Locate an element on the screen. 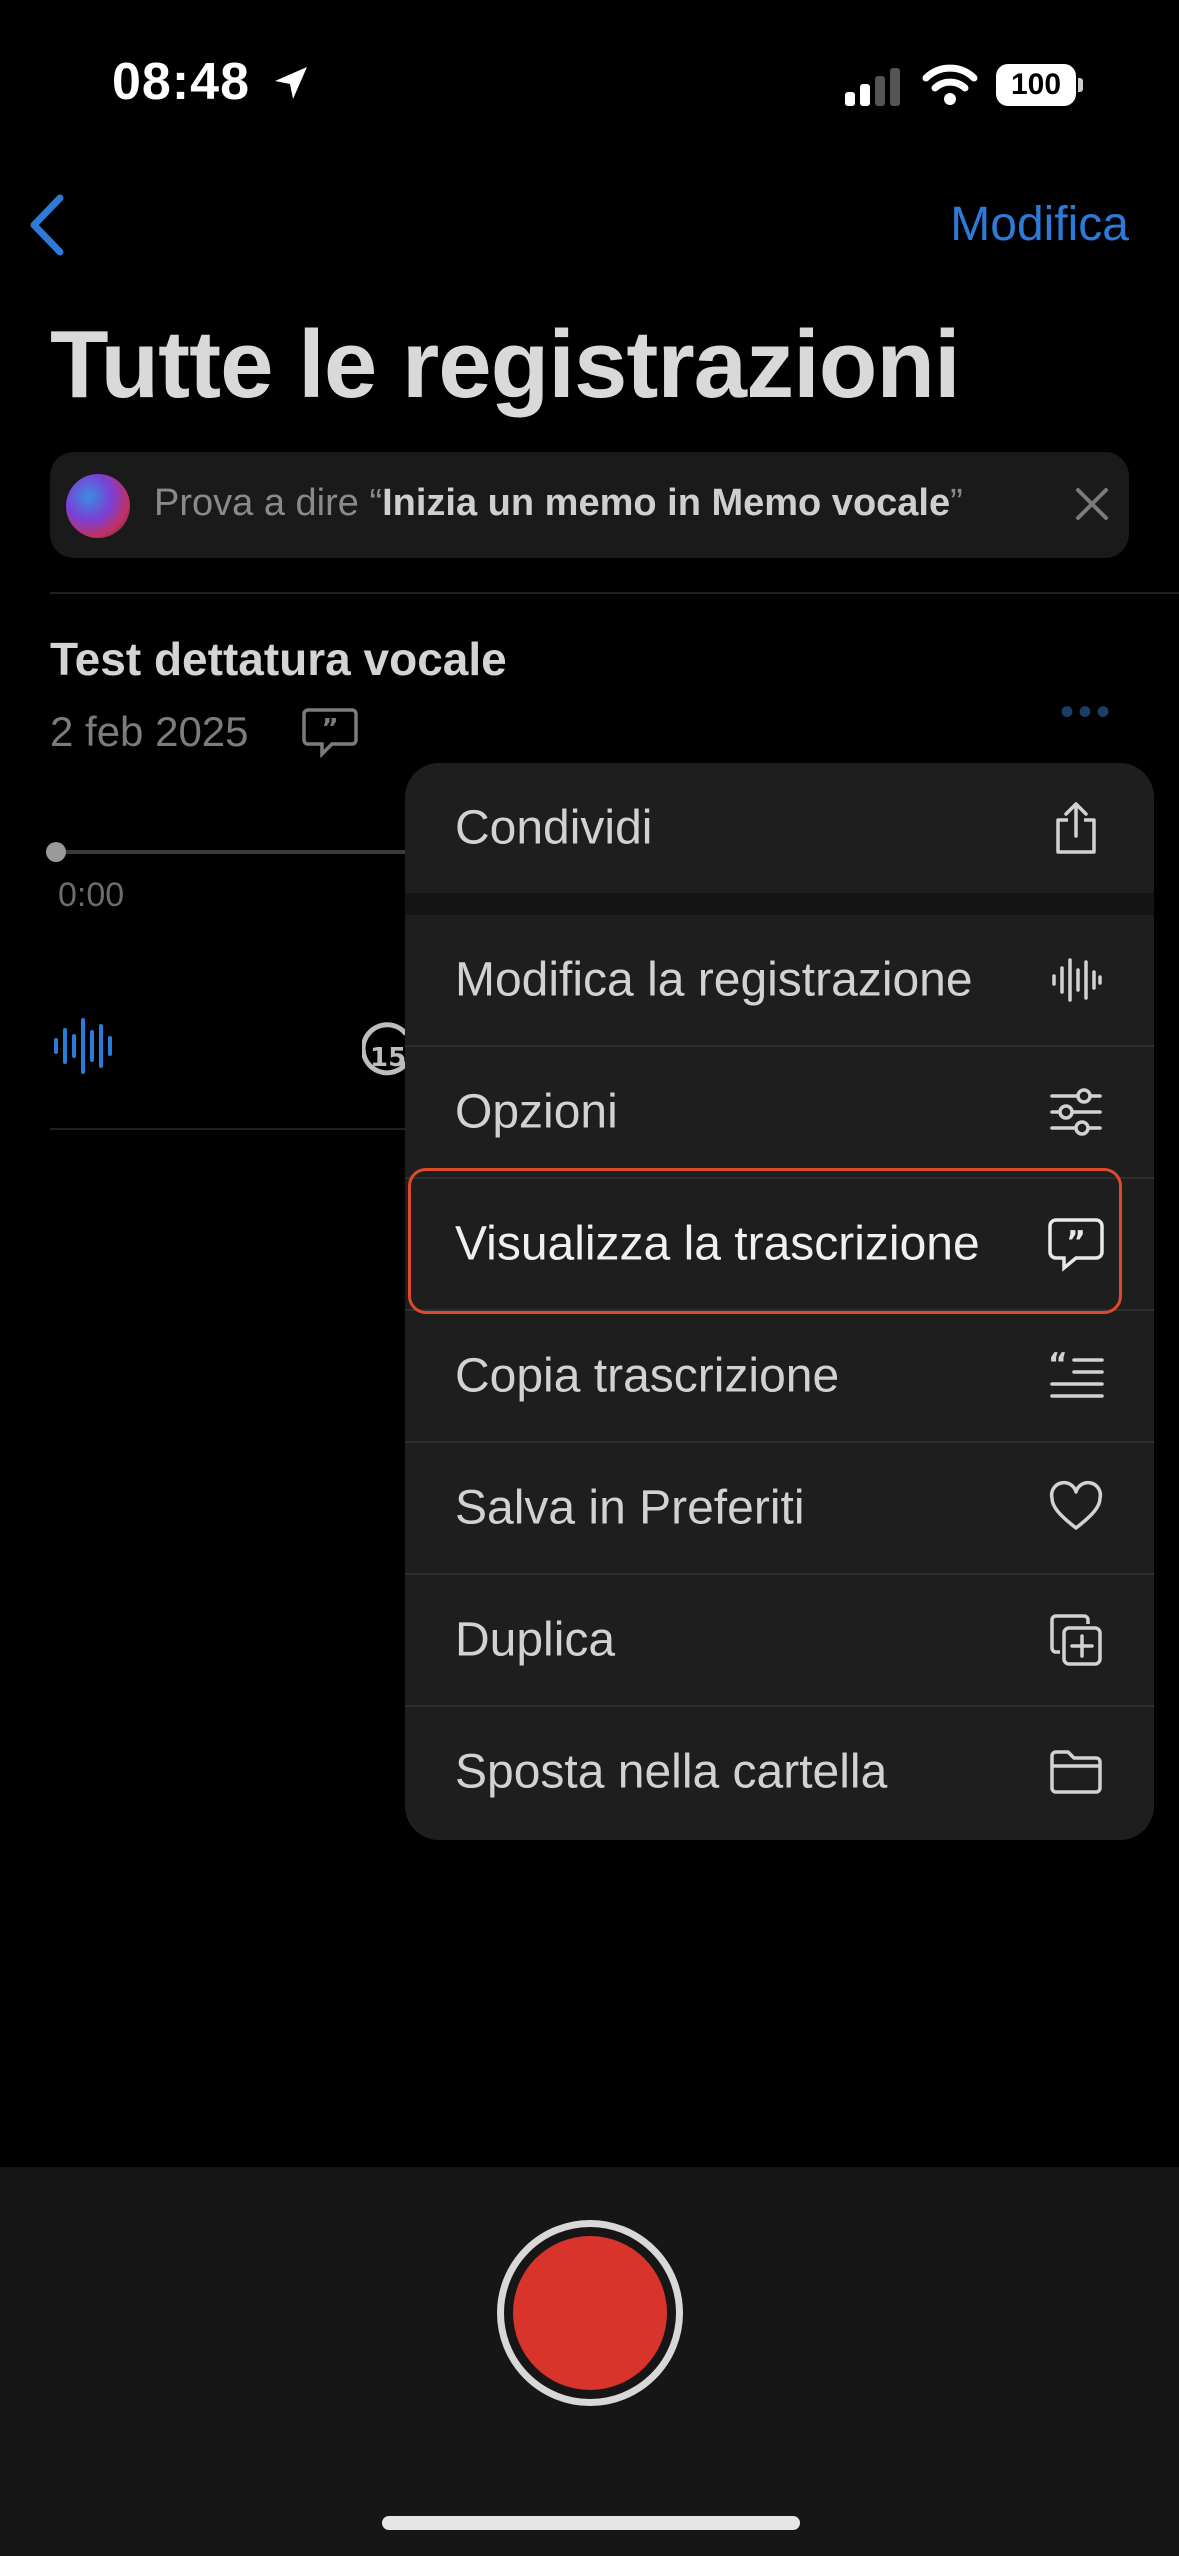  status-time: 08:48 is located at coordinates (211, 82).